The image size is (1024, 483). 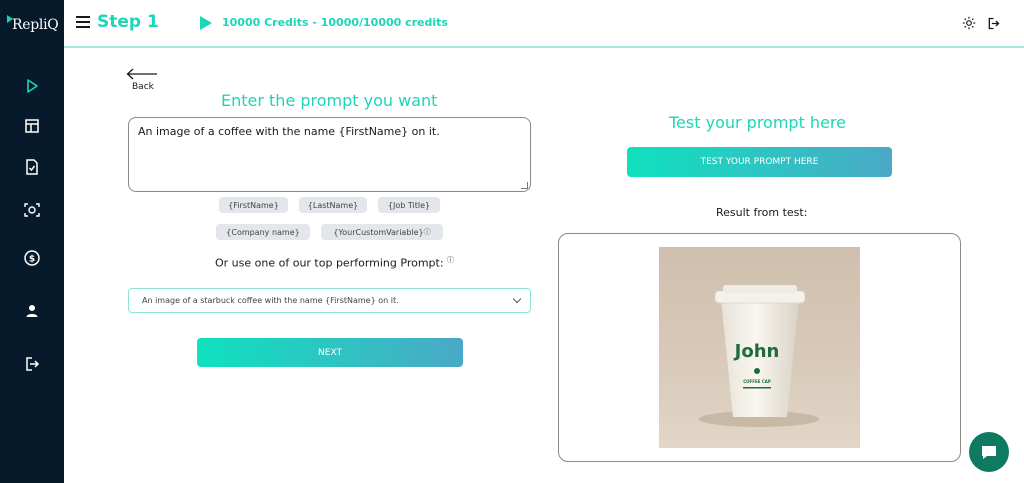 What do you see at coordinates (759, 162) in the screenshot?
I see `test-prompt-button: TEST YOUR PROMPT HERE` at bounding box center [759, 162].